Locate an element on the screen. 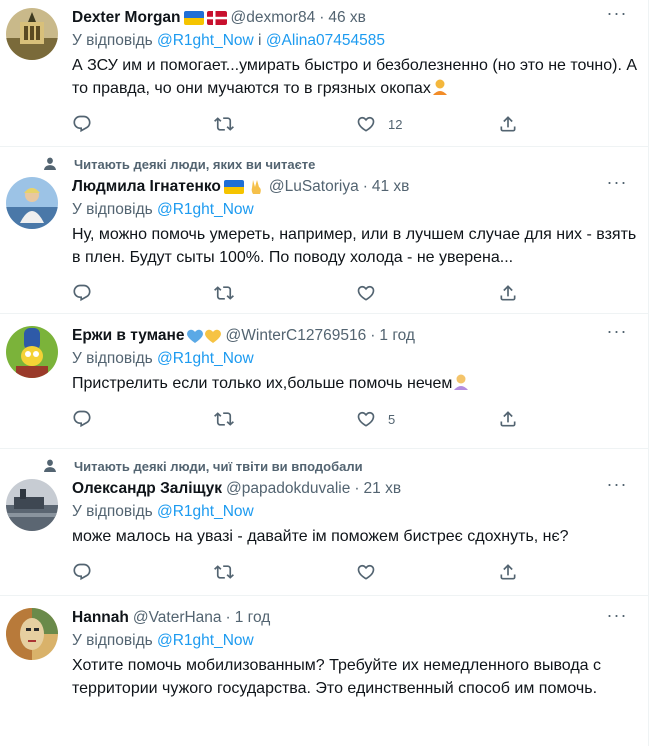 Image resolution: width=662 pixels, height=746 pixels. tweet-time: 21 хв is located at coordinates (383, 489).